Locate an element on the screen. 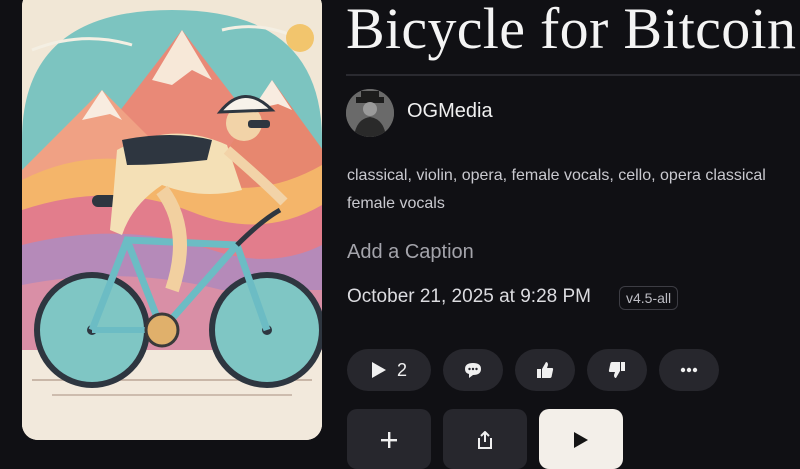 This screenshot has width=800, height=469. play-count-button: 2 is located at coordinates (389, 370).